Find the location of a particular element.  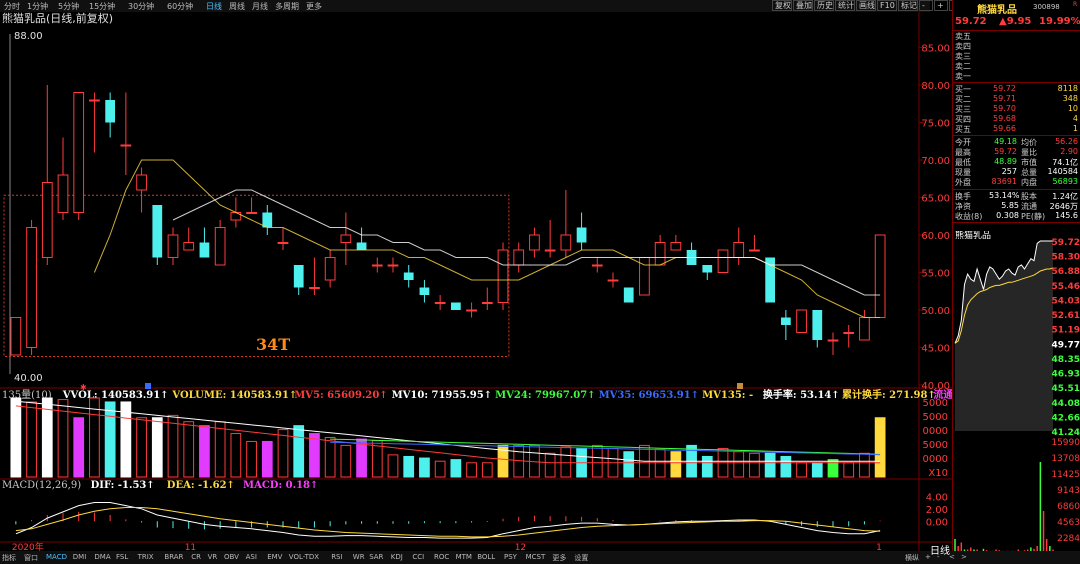

indicator-tab-17: KDJ is located at coordinates (397, 557).